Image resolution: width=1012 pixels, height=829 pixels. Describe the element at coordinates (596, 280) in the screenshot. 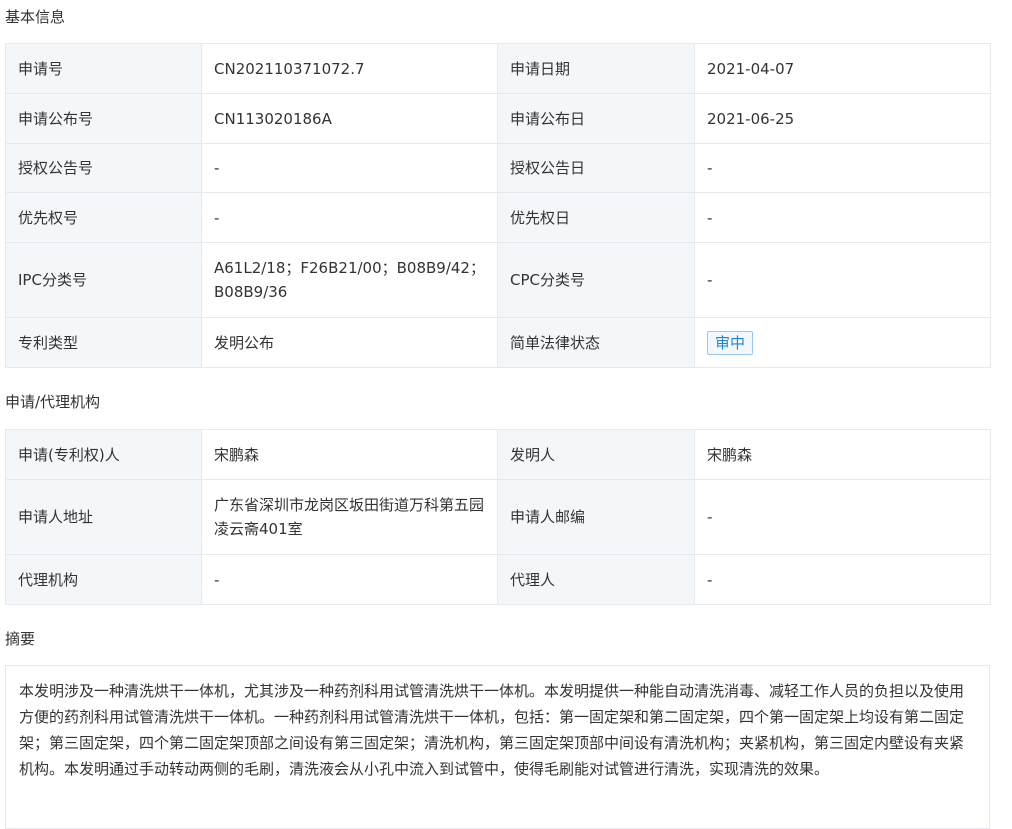

I see `cpc-label: CPC分类号` at that location.